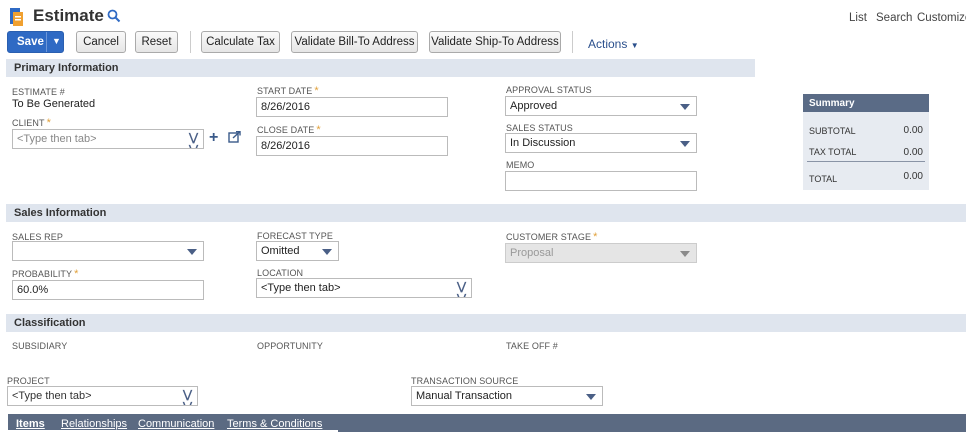  Describe the element at coordinates (354, 42) in the screenshot. I see `validate-bill-to-button: Validate Bill-To Address` at that location.